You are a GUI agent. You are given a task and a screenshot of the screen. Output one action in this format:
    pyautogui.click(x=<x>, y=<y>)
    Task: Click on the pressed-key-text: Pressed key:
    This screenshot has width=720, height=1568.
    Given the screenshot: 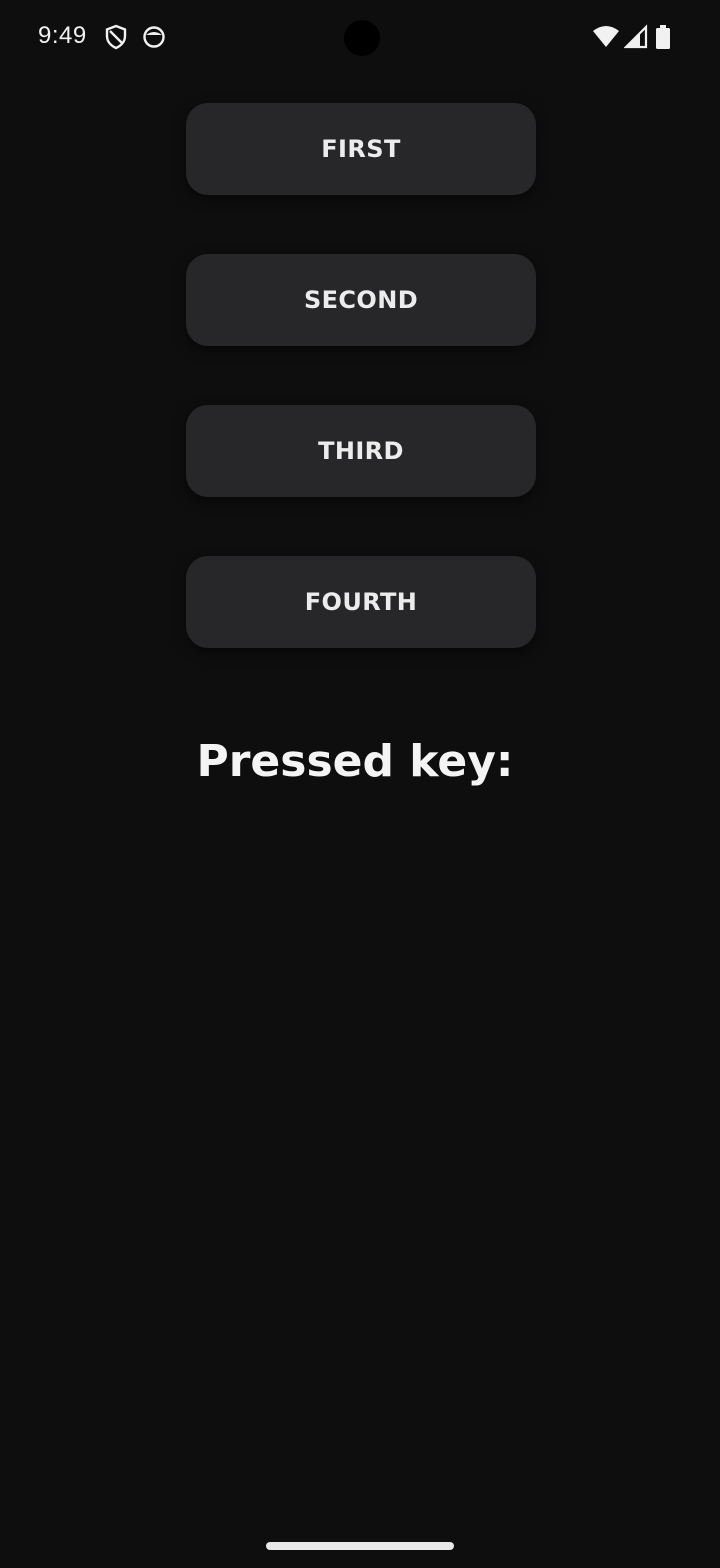 What is the action you would take?
    pyautogui.click(x=355, y=761)
    